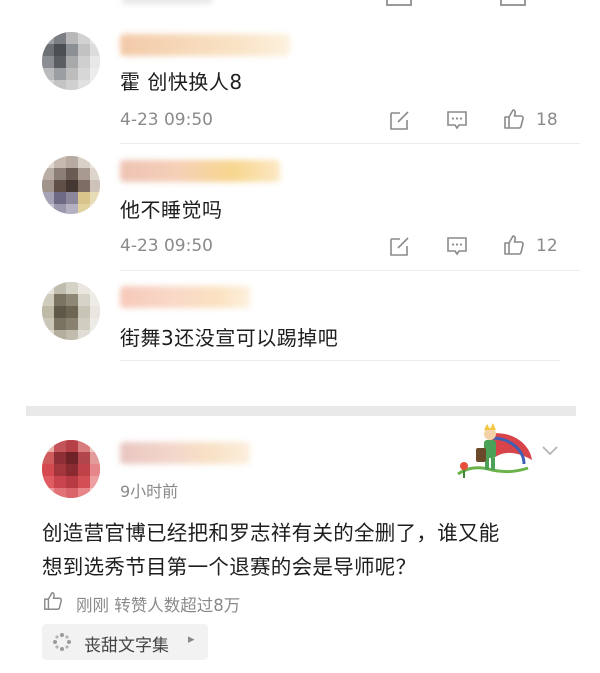  I want to click on font-tag-button: 丧甜文字集 ▸, so click(125, 642).